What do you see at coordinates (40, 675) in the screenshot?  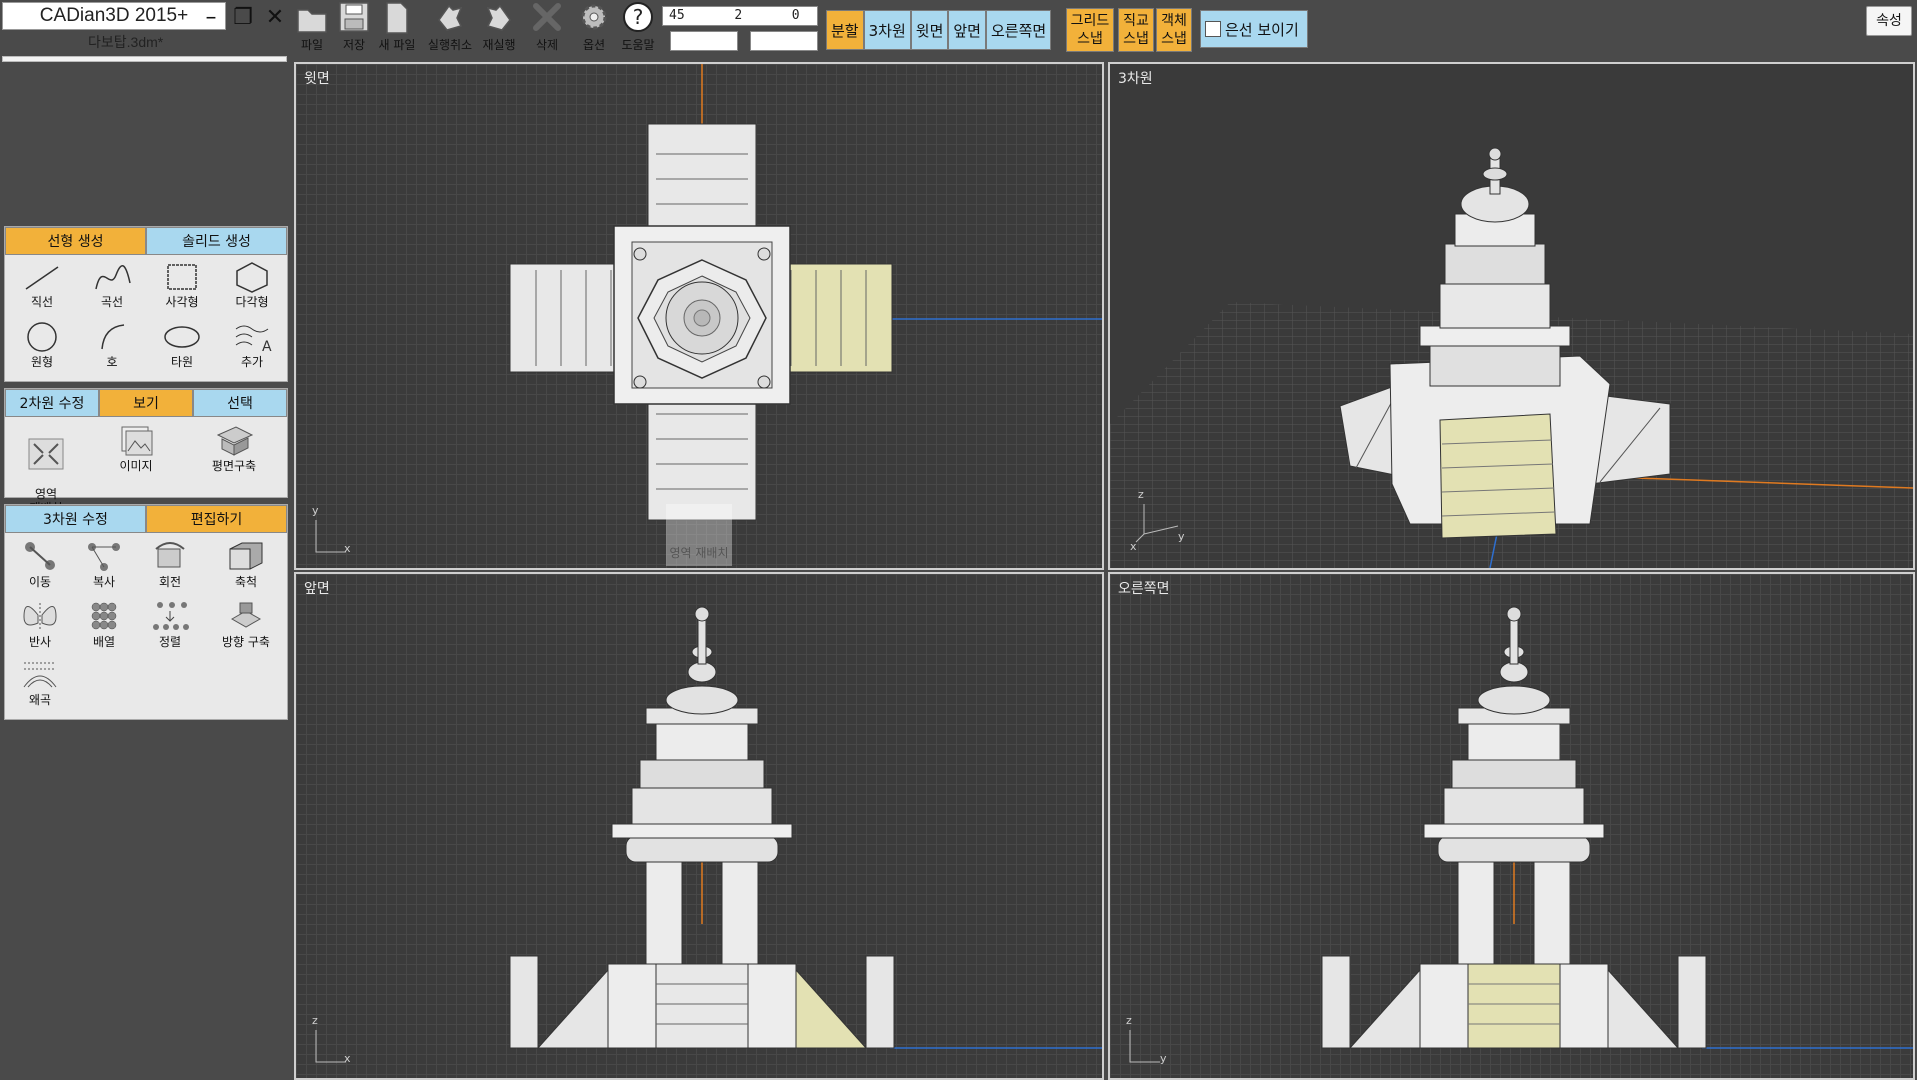 I see `warp-icon` at bounding box center [40, 675].